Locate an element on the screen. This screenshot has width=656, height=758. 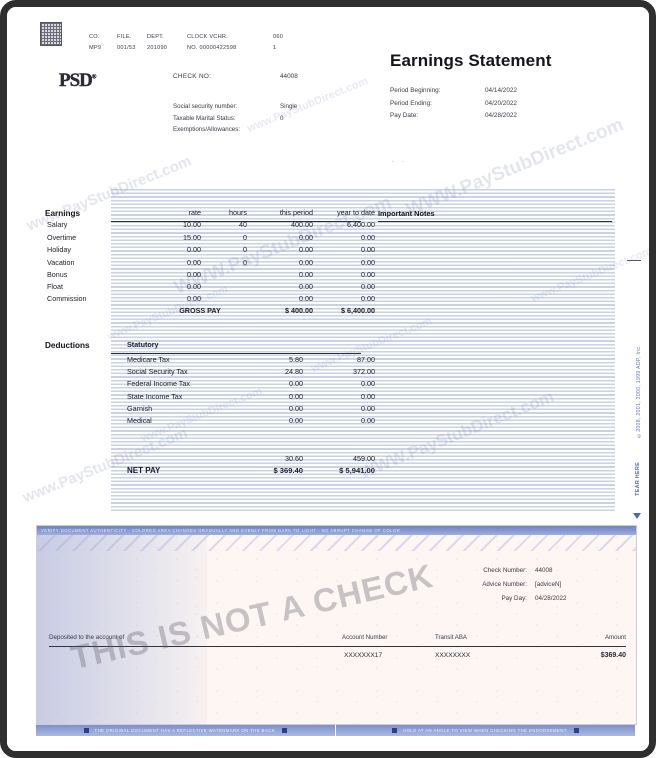
page-title: Earnings Statement is located at coordinates (471, 60).